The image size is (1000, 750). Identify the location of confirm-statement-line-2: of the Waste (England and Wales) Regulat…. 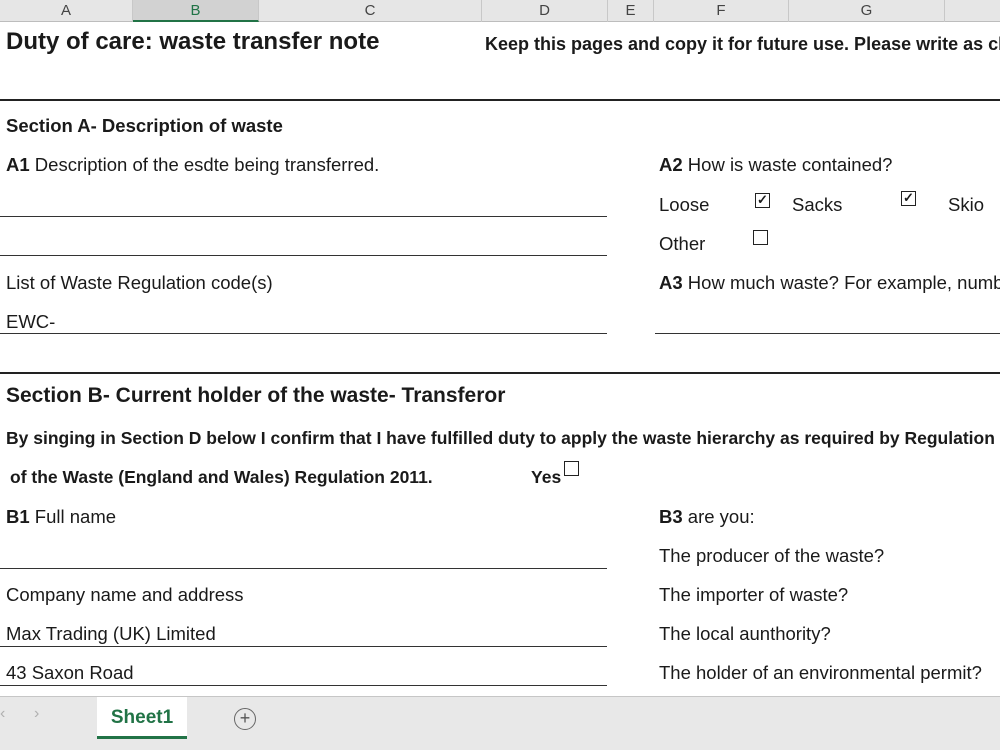
(221, 477).